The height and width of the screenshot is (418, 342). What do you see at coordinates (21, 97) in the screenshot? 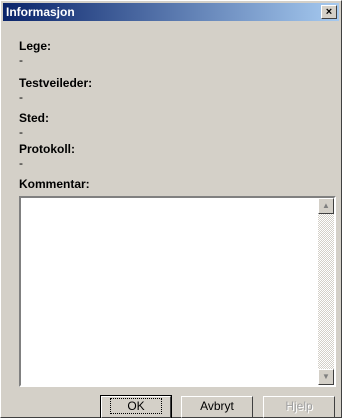
I see `testveileder-value: -` at bounding box center [21, 97].